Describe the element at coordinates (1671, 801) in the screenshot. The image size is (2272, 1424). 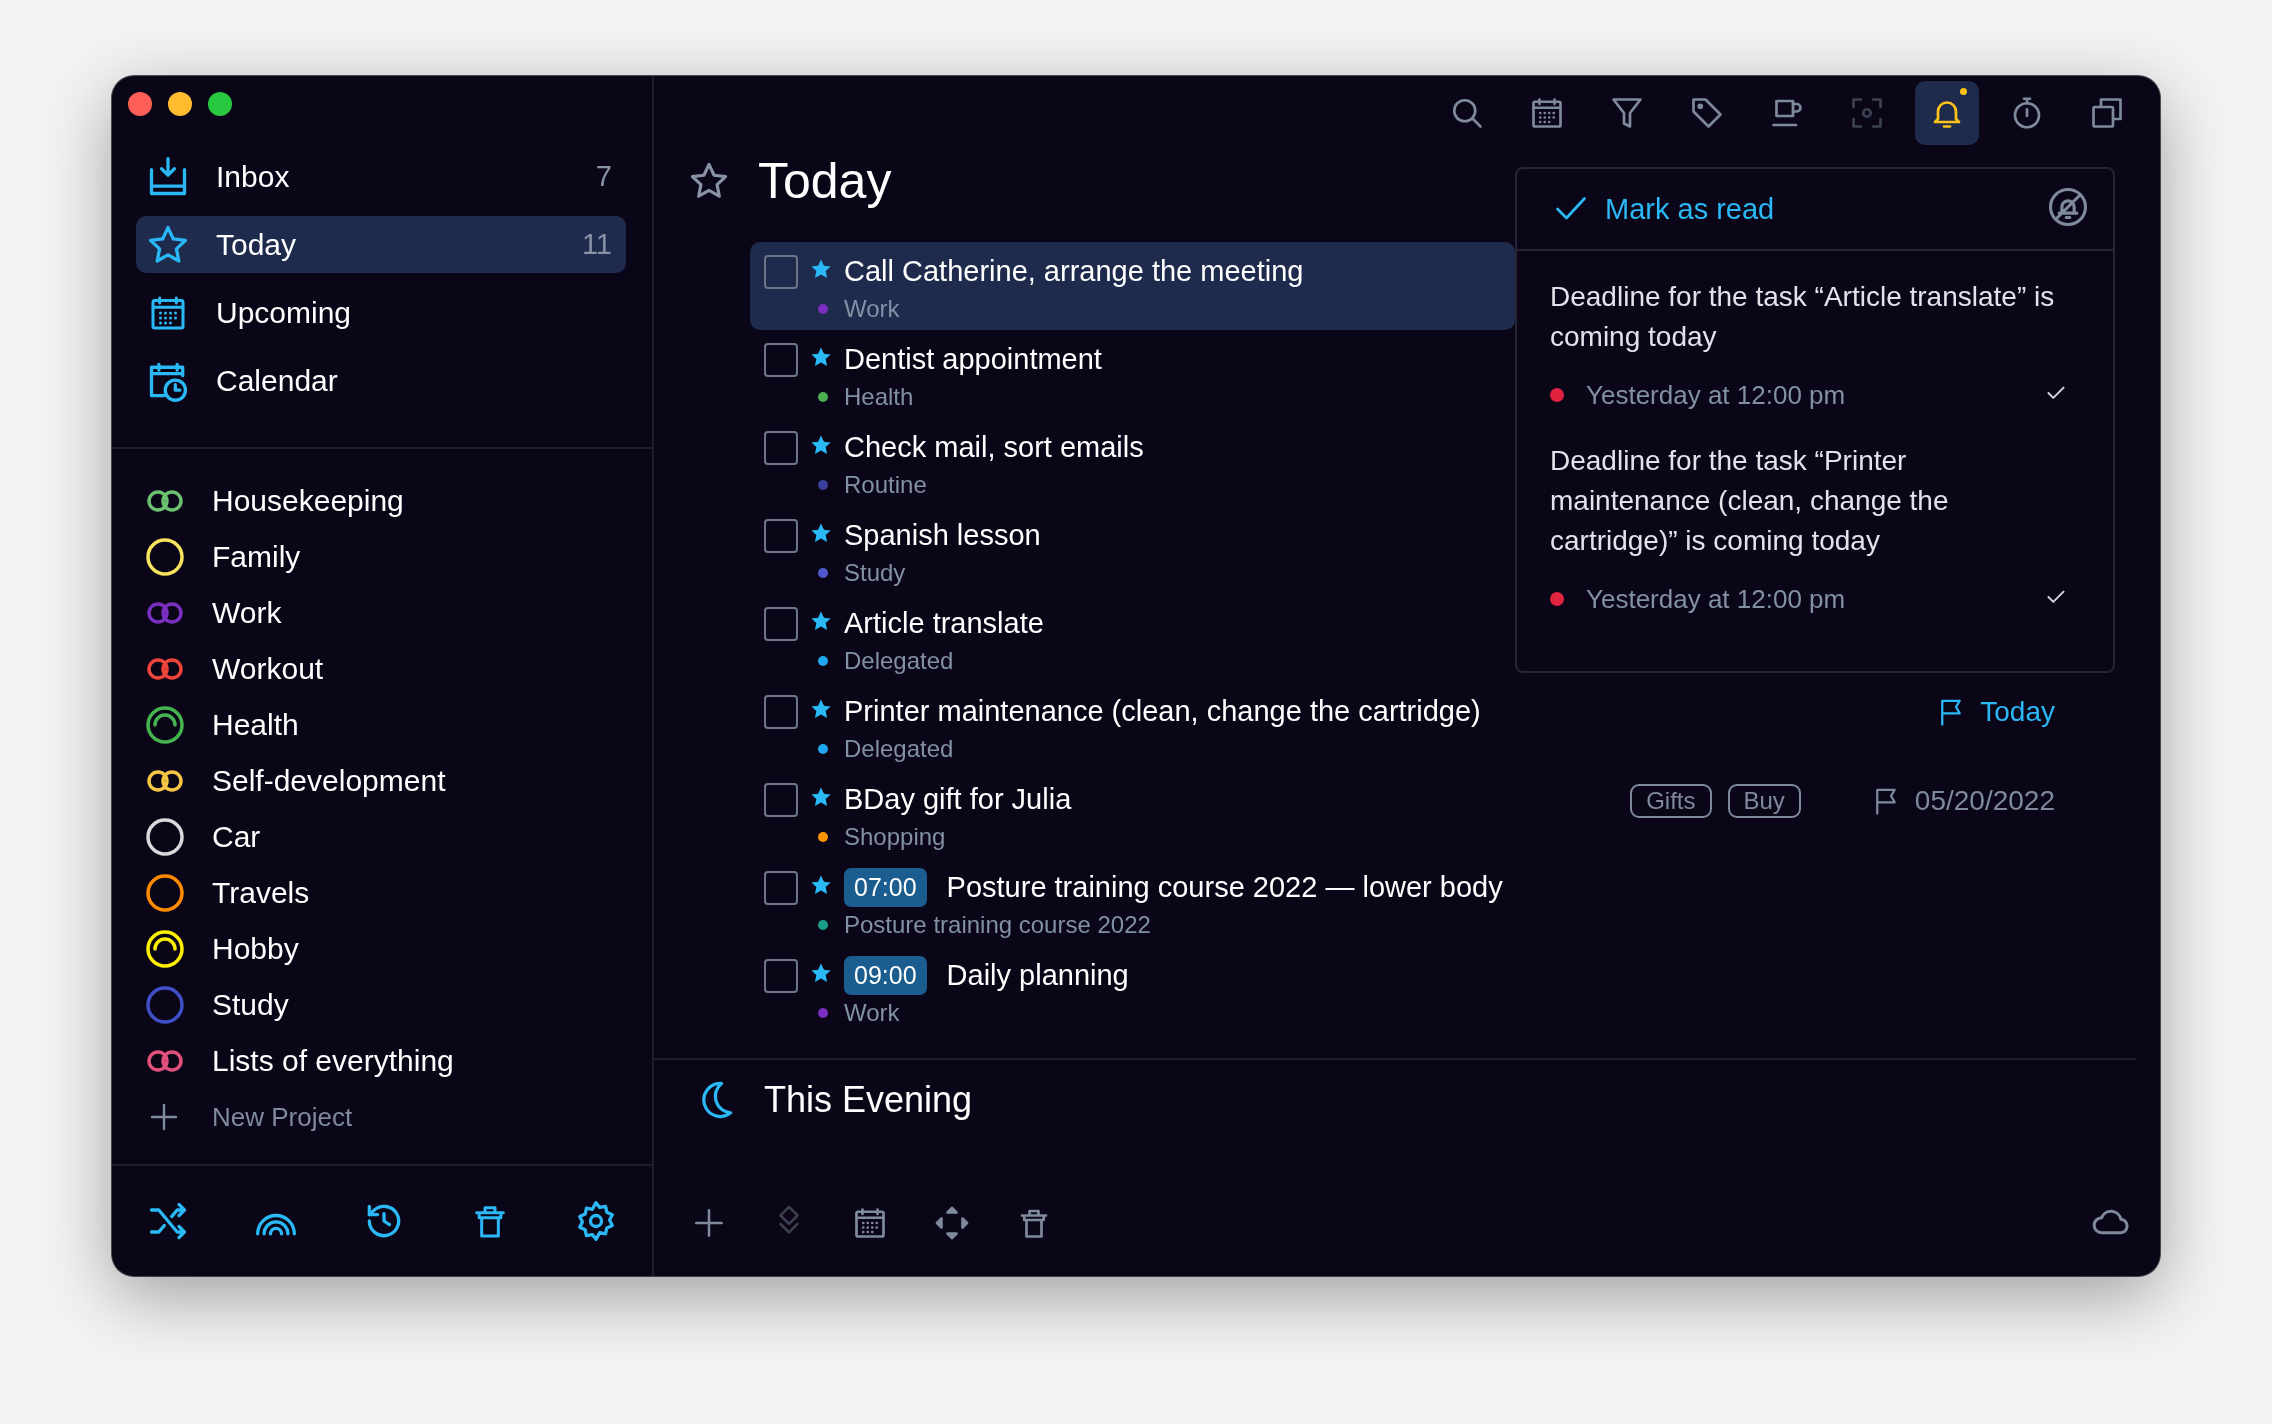
I see `tag-chip: Gifts` at that location.